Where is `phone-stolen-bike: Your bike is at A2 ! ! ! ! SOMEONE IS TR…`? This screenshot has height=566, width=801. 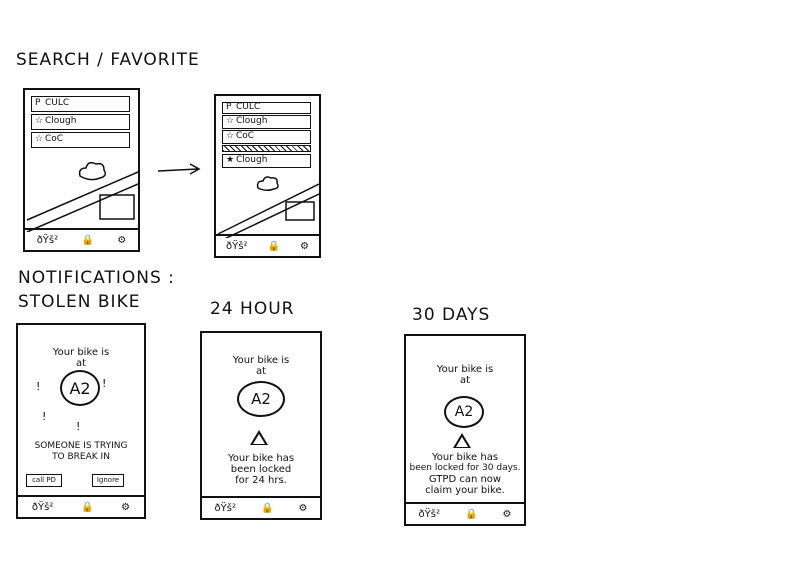
phone-stolen-bike: Your bike is at A2 ! ! ! ! SOMEONE IS TR… is located at coordinates (81, 421).